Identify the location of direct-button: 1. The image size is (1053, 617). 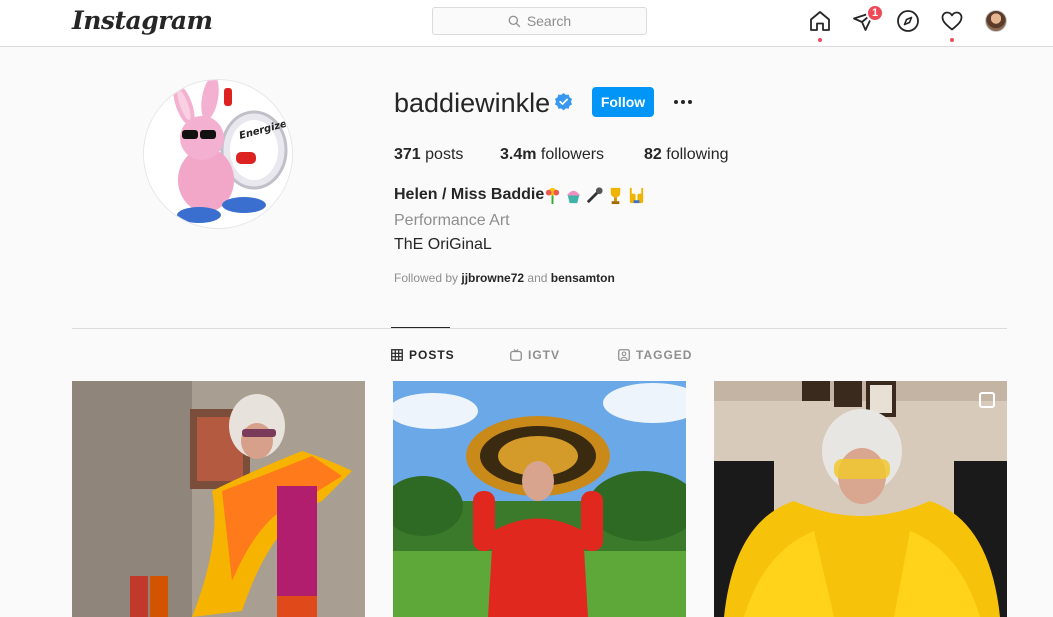
(868, 18).